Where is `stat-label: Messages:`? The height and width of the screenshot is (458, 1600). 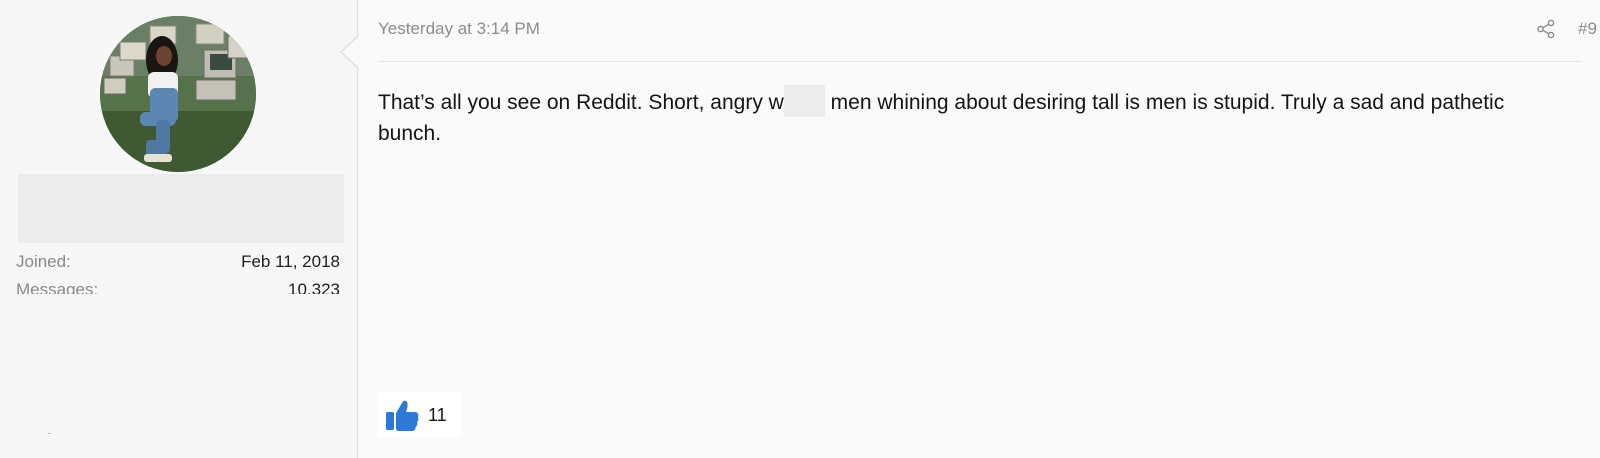
stat-label: Messages: is located at coordinates (57, 287).